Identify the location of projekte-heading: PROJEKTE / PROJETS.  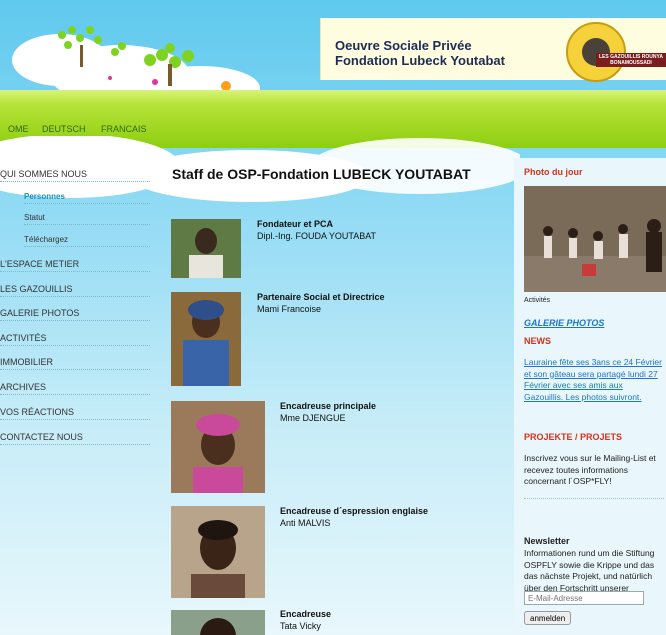
(573, 437).